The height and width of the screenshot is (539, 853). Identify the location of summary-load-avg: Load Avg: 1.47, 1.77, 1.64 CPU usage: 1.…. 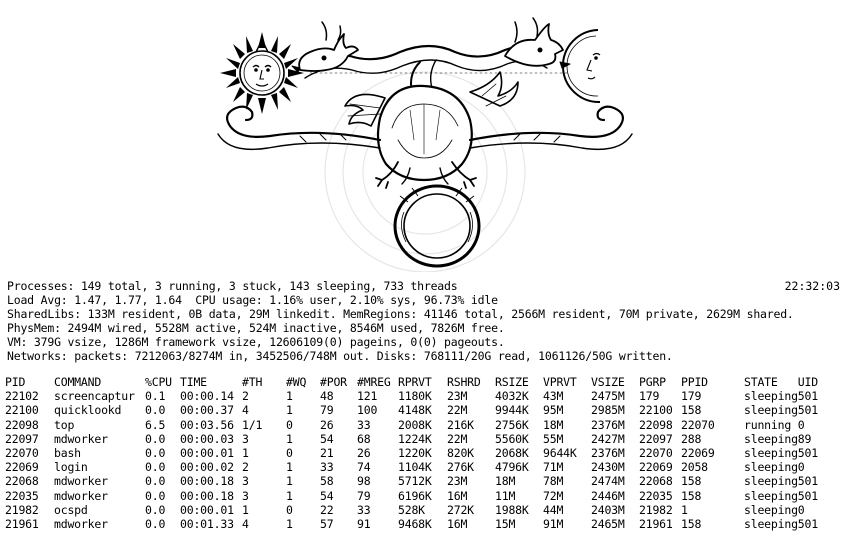
(252, 300).